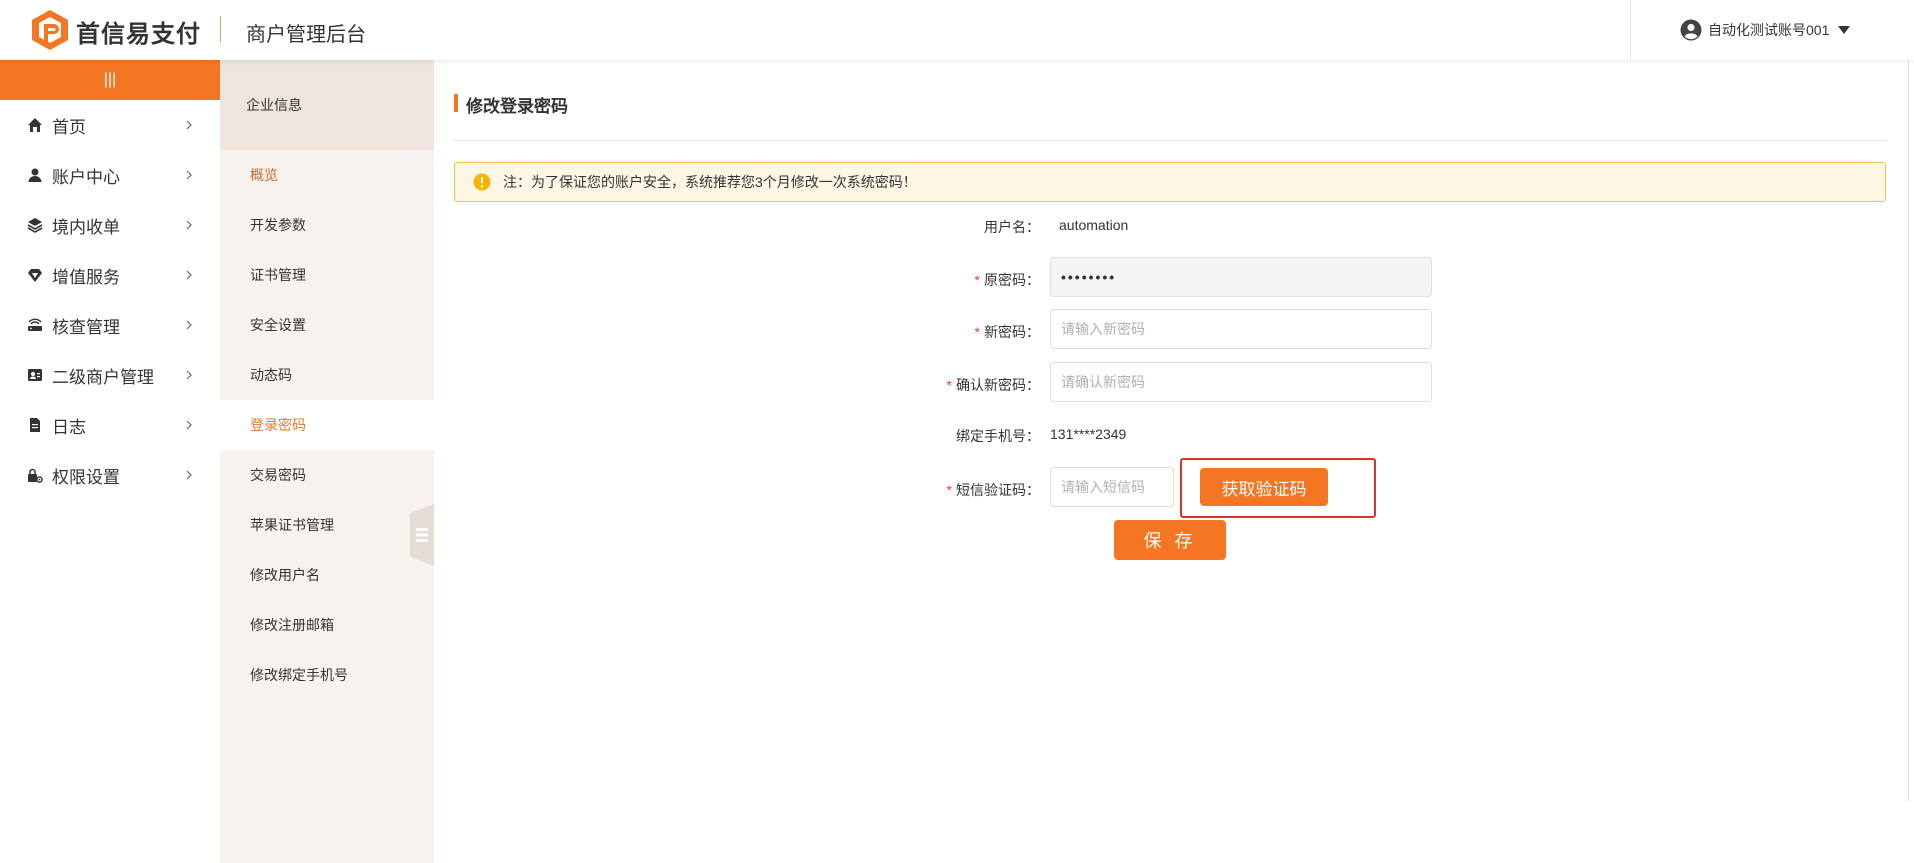 The width and height of the screenshot is (1914, 863). What do you see at coordinates (103, 377) in the screenshot?
I see `nav-item-label: 二级商户管理` at bounding box center [103, 377].